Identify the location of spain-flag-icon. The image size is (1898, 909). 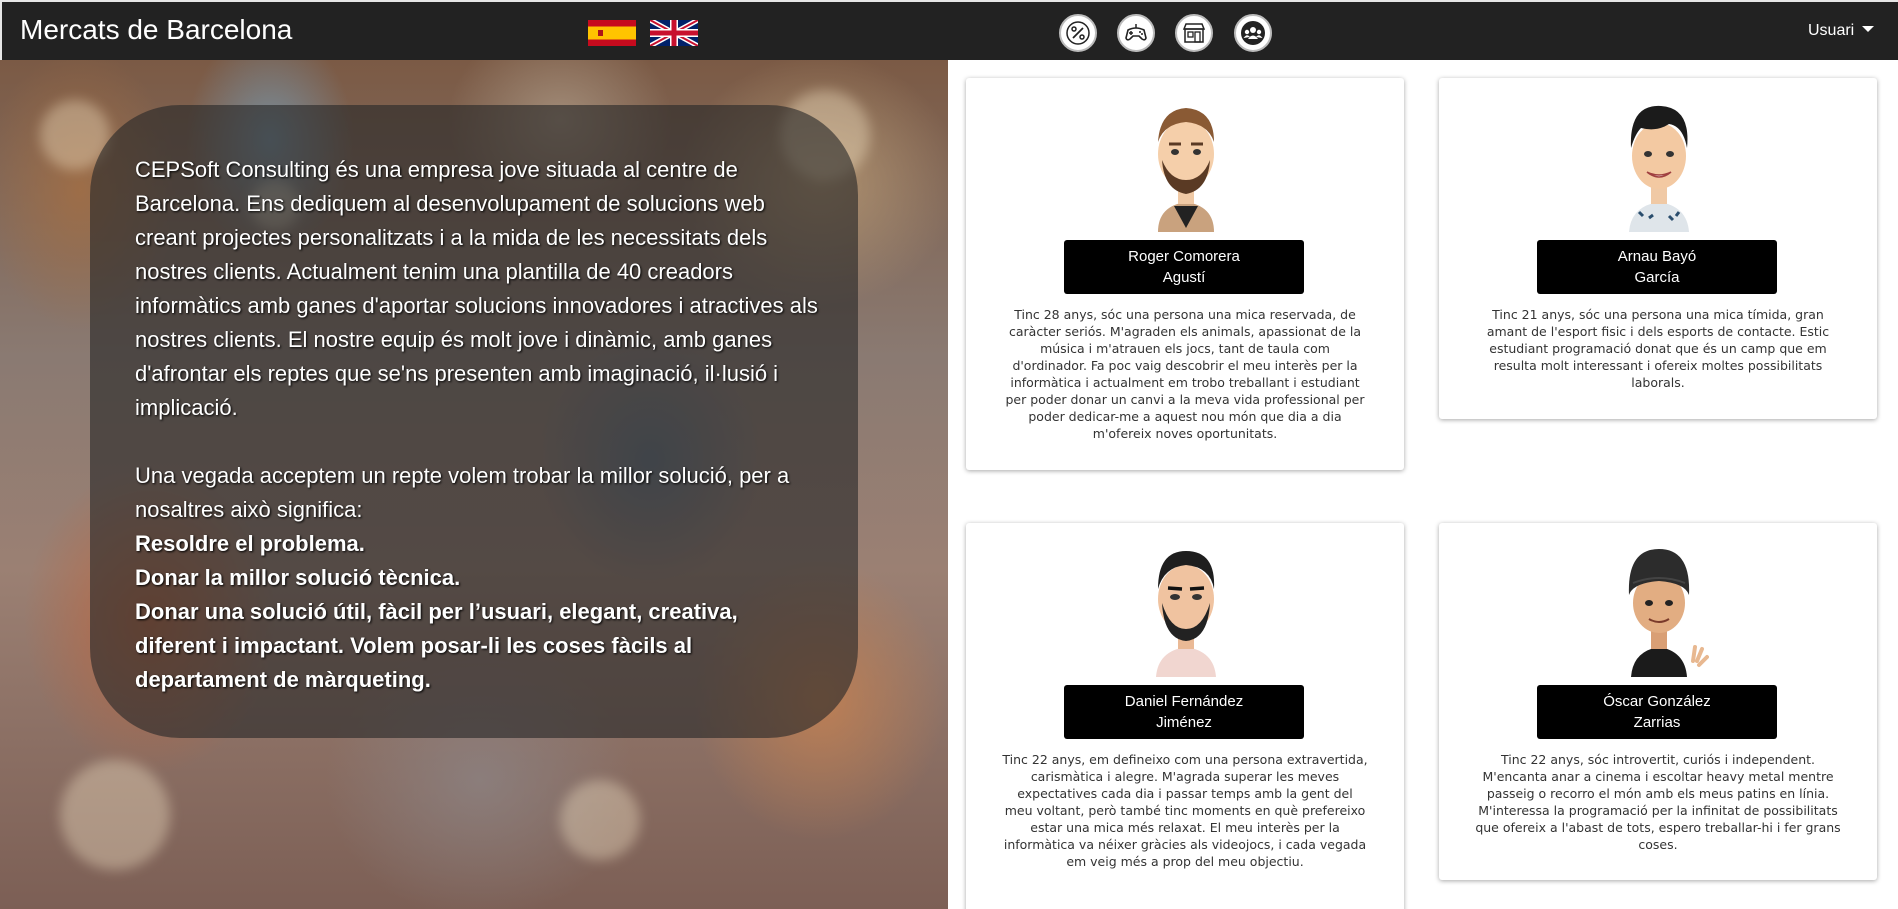
(612, 33).